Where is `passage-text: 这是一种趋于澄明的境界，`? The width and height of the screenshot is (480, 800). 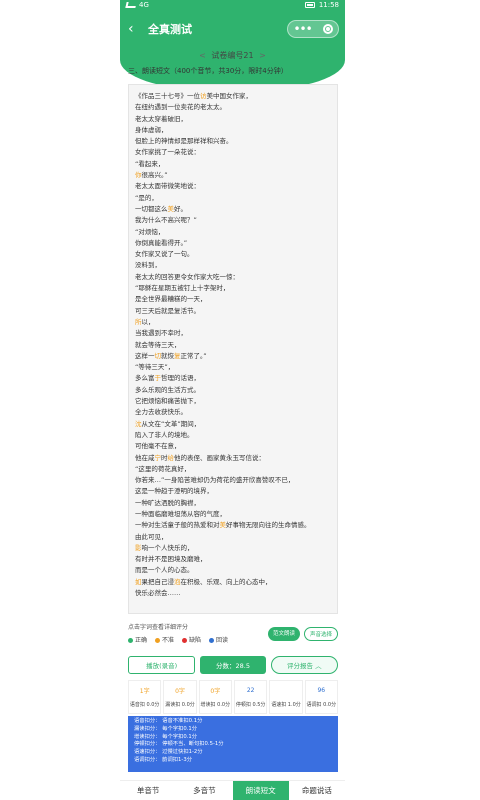 passage-text: 这是一种趋于澄明的境界， is located at coordinates (174, 491).